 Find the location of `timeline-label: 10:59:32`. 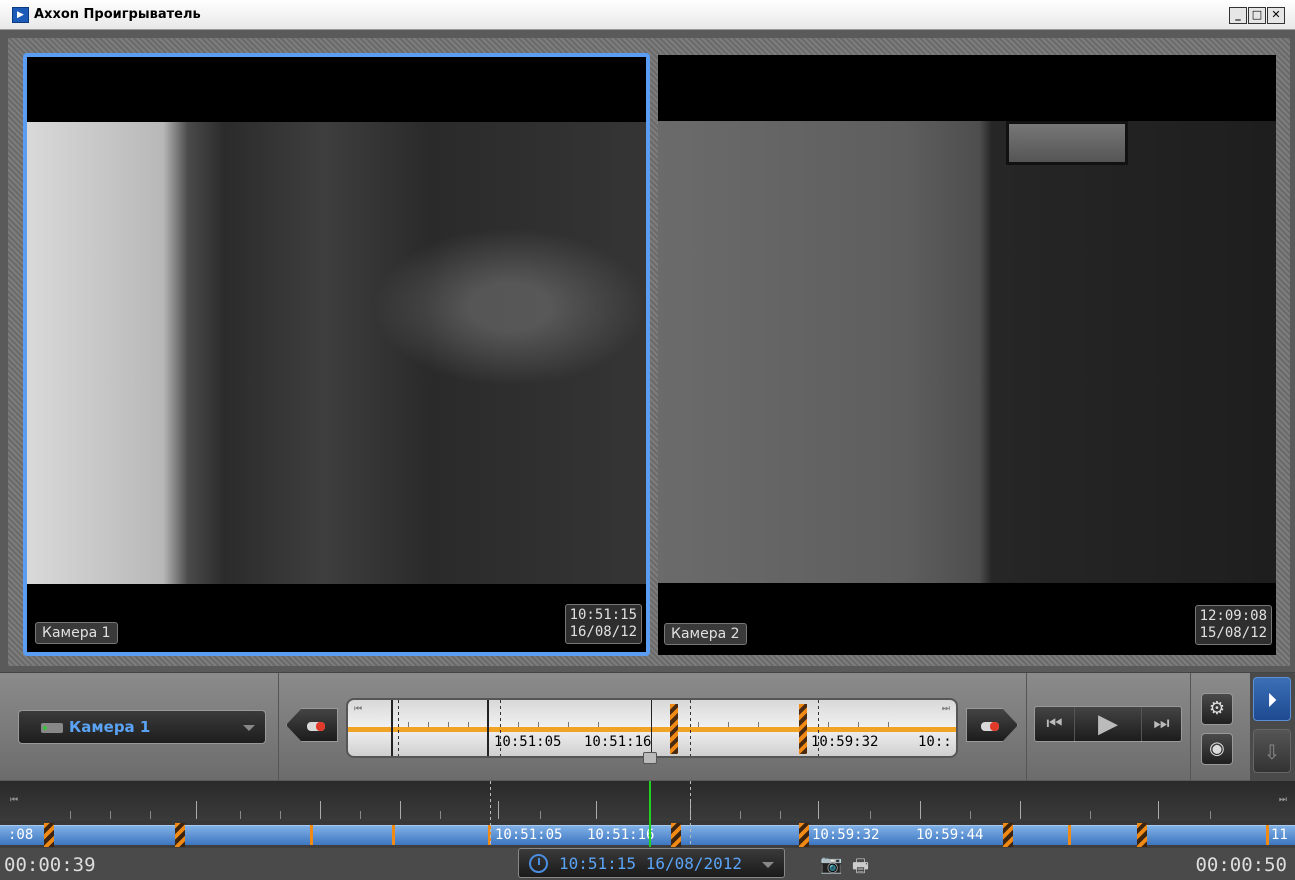

timeline-label: 10:59:32 is located at coordinates (846, 835).